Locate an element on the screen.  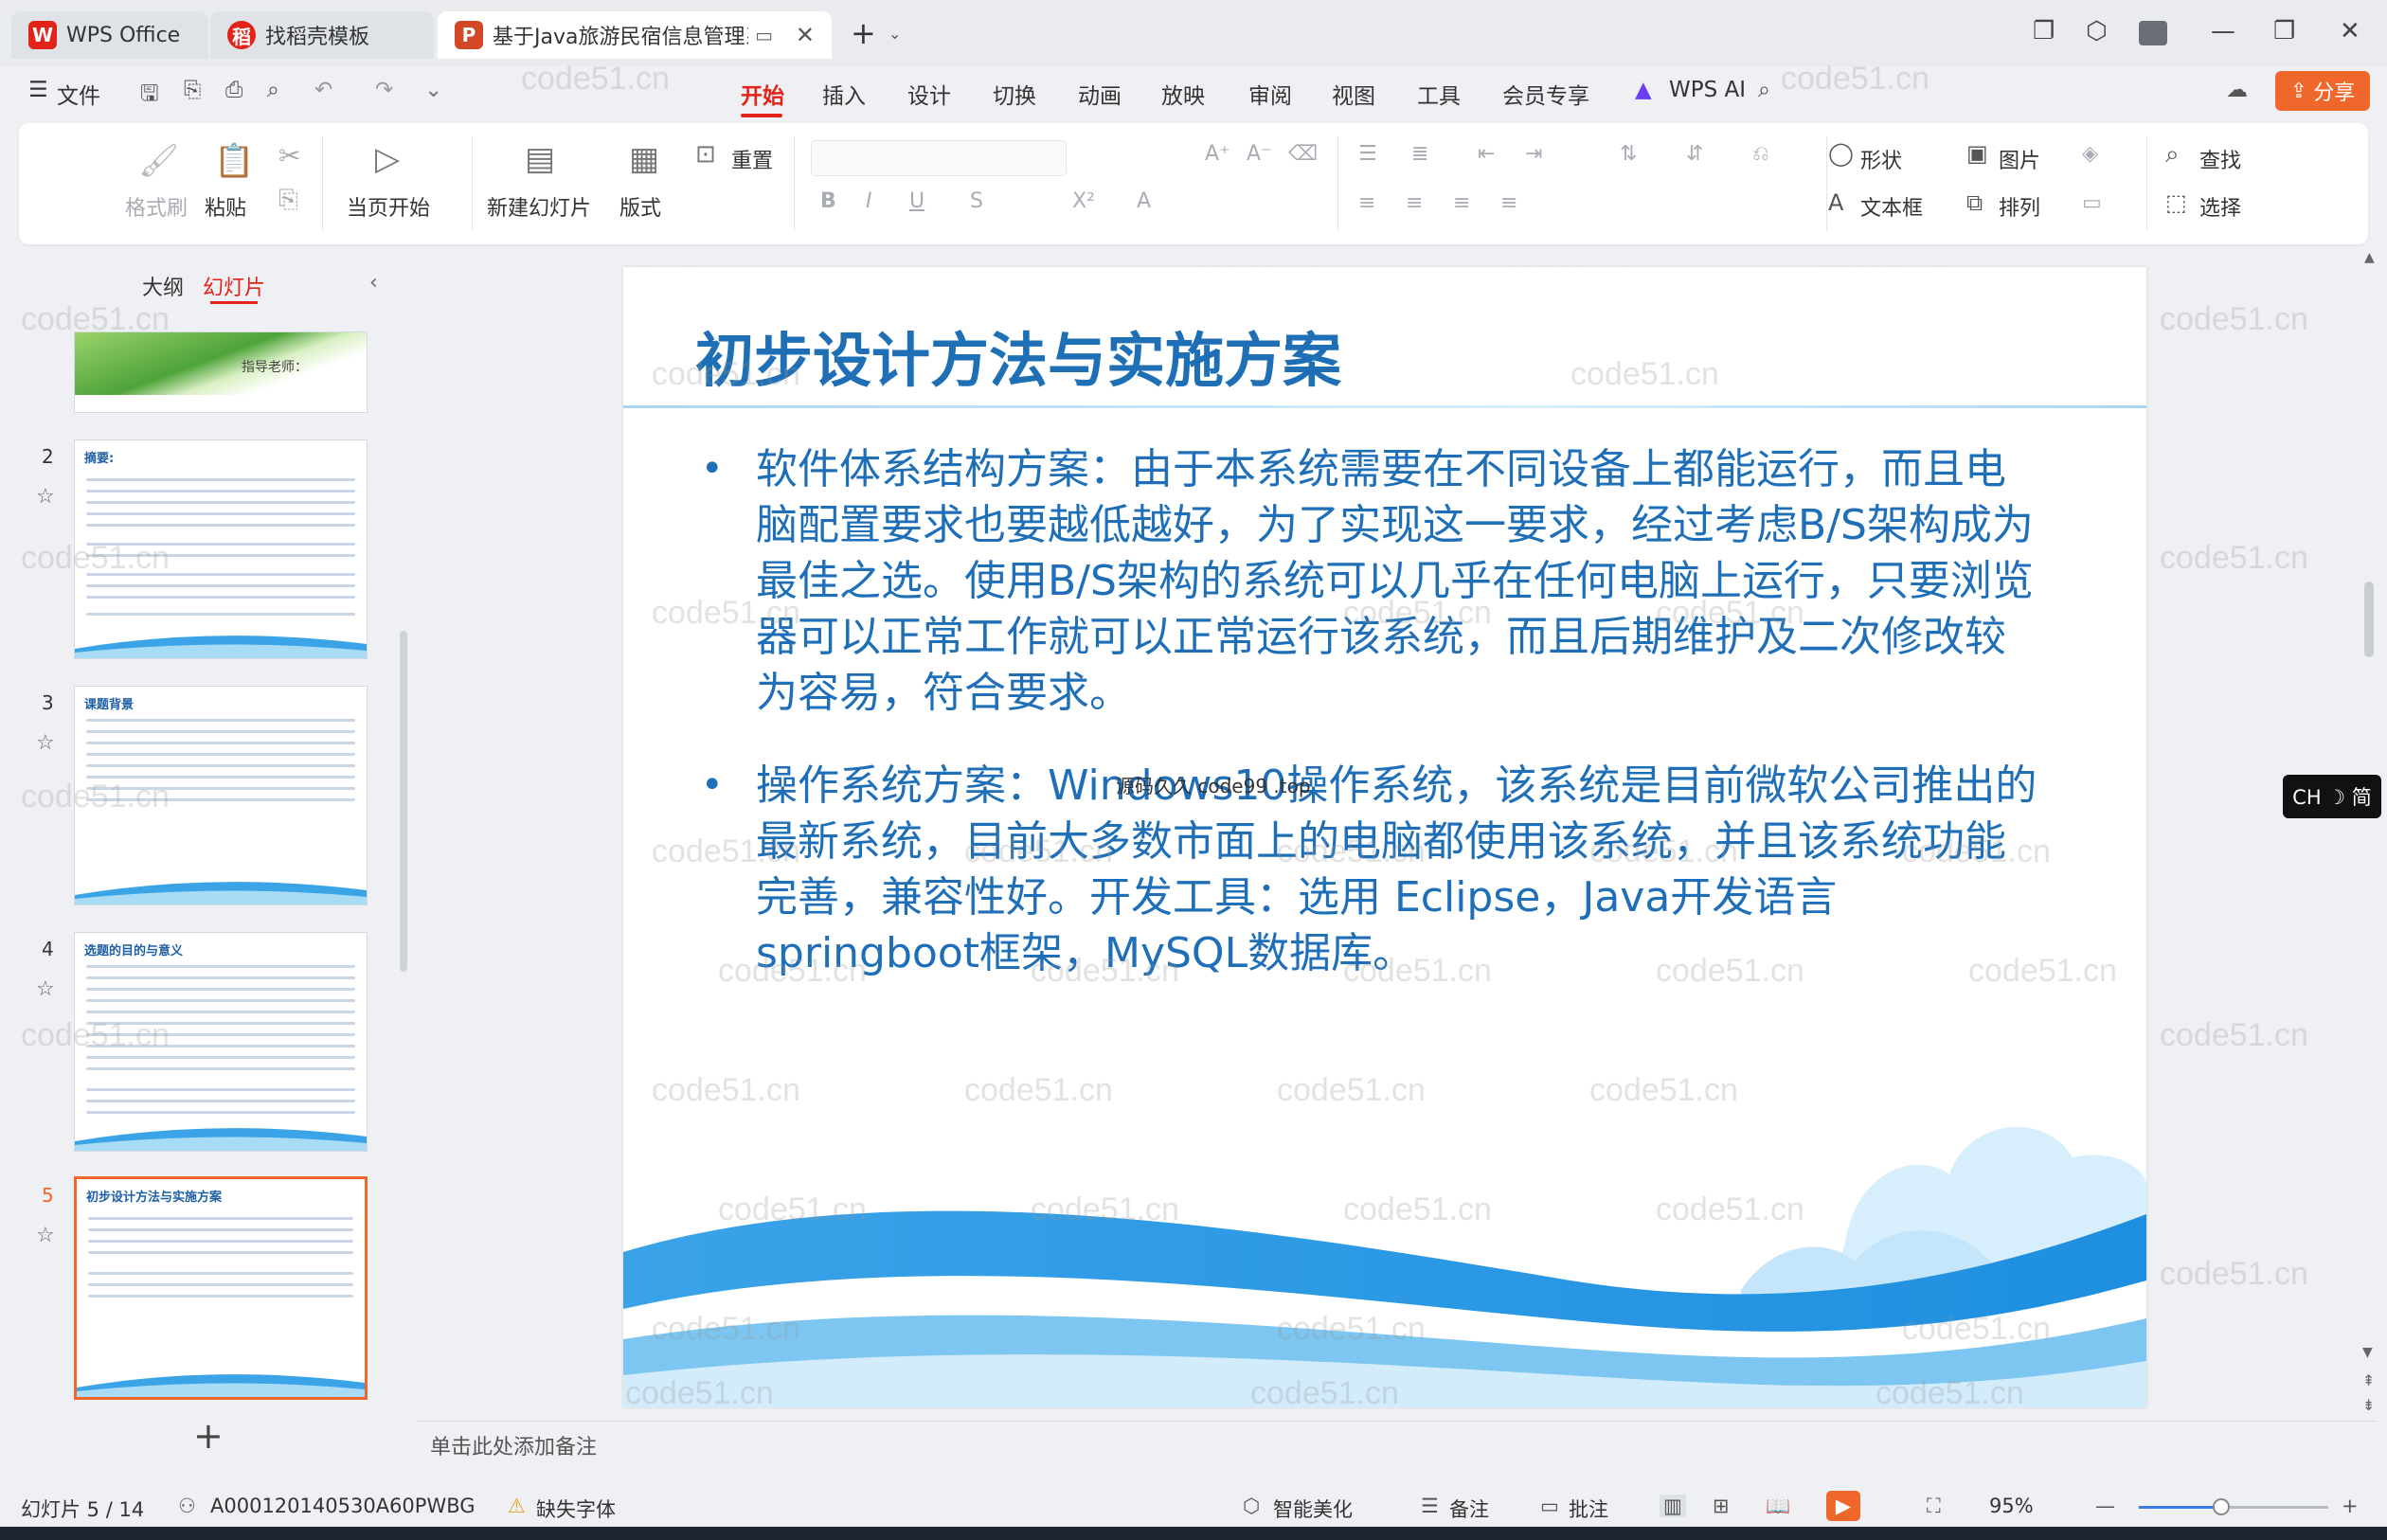
strikethrough-icon: S is located at coordinates (976, 201).